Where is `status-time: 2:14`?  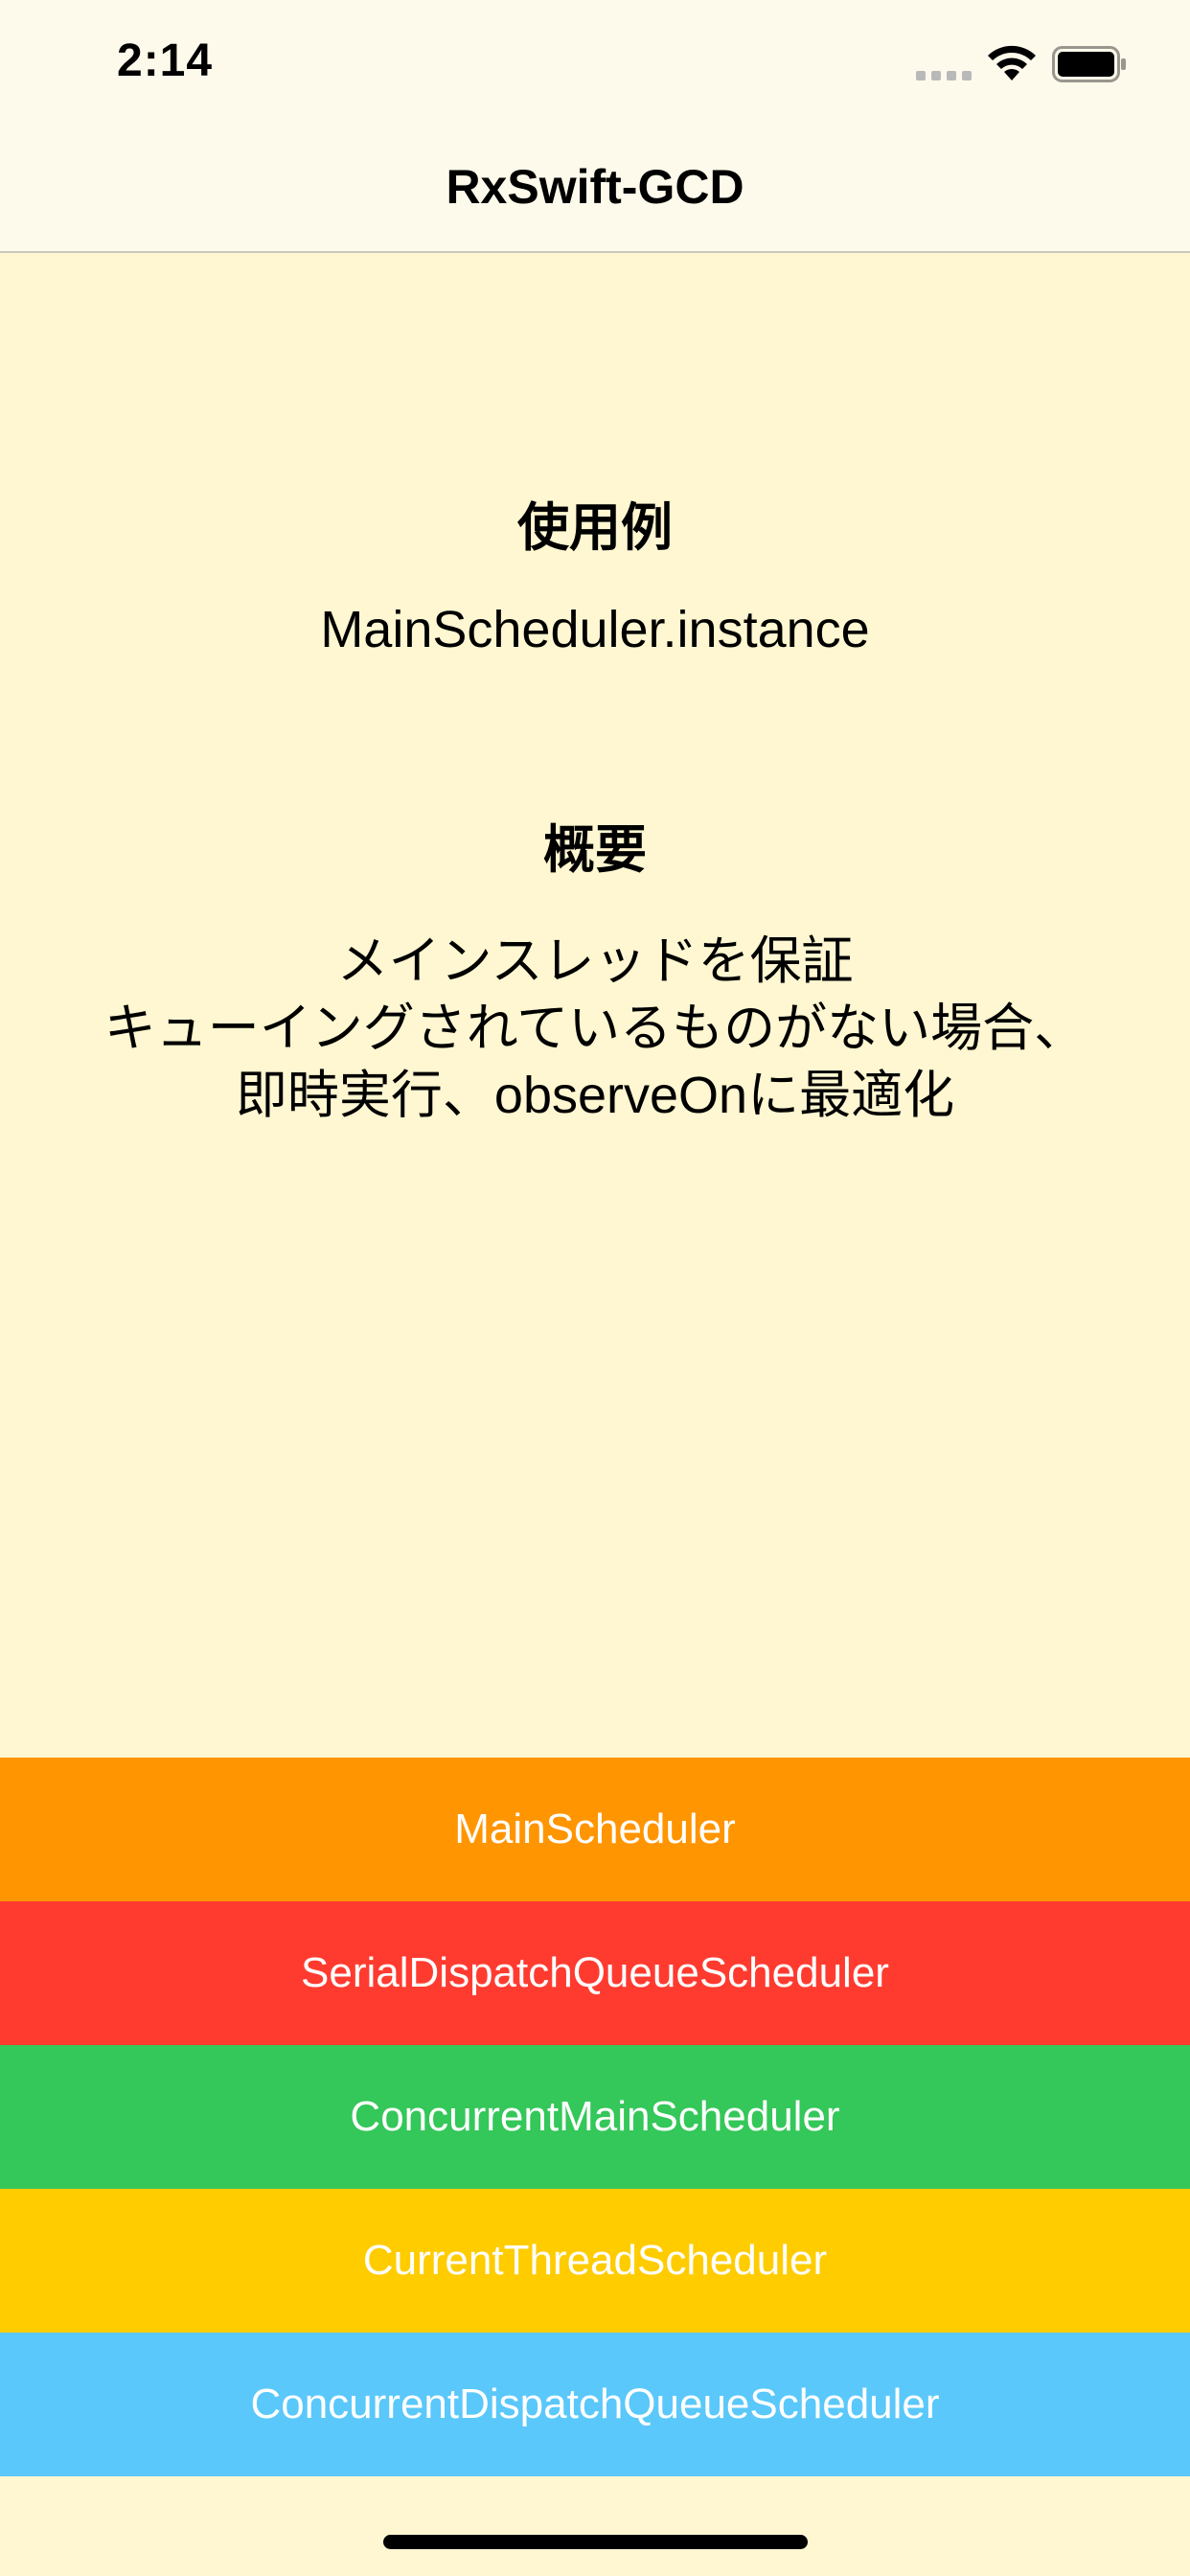
status-time: 2:14 is located at coordinates (166, 60).